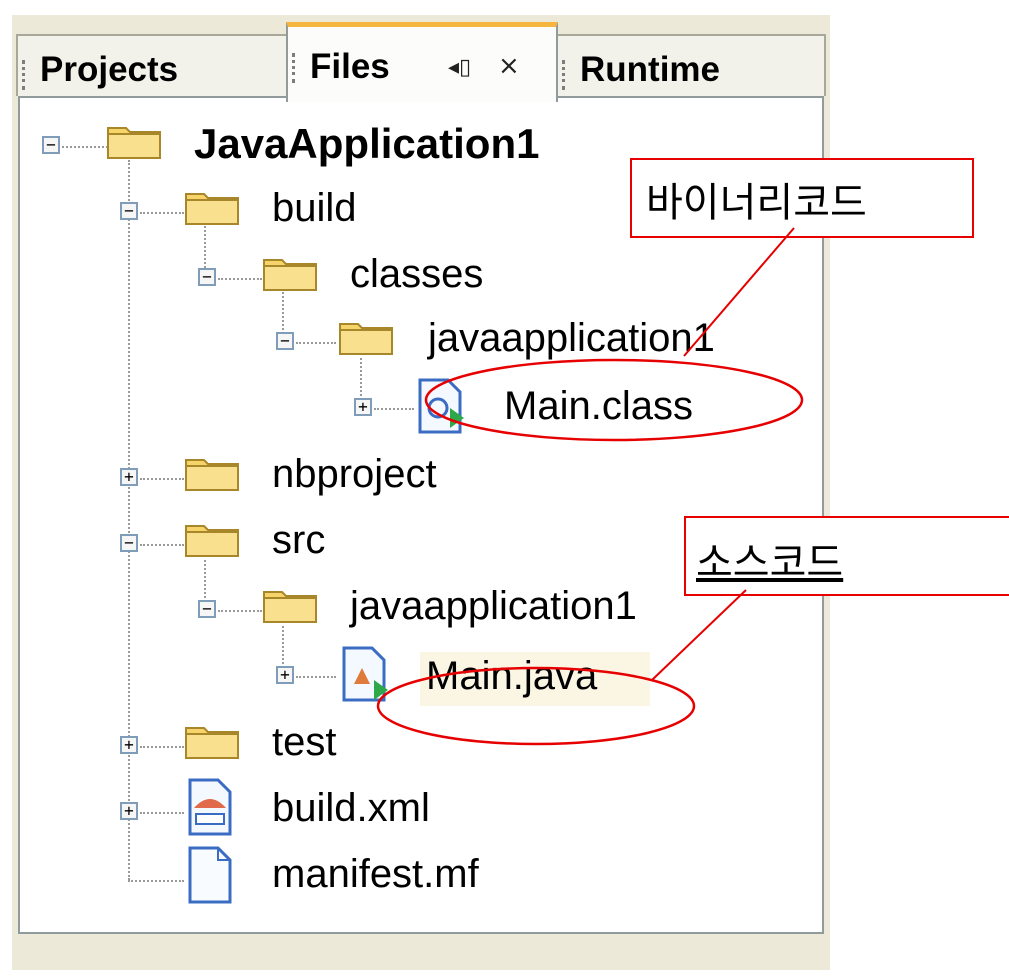 The height and width of the screenshot is (979, 1009). I want to click on tree-item-build-xml: build.xml, so click(351, 808).